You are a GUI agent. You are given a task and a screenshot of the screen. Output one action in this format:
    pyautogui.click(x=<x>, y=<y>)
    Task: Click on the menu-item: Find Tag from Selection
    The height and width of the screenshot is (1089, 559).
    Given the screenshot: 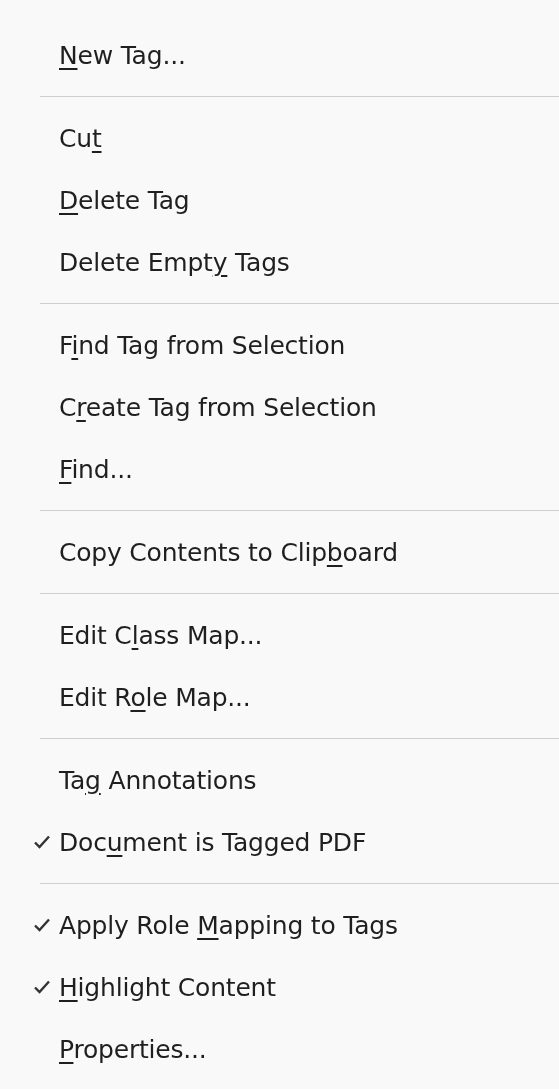 What is the action you would take?
    pyautogui.click(x=202, y=345)
    